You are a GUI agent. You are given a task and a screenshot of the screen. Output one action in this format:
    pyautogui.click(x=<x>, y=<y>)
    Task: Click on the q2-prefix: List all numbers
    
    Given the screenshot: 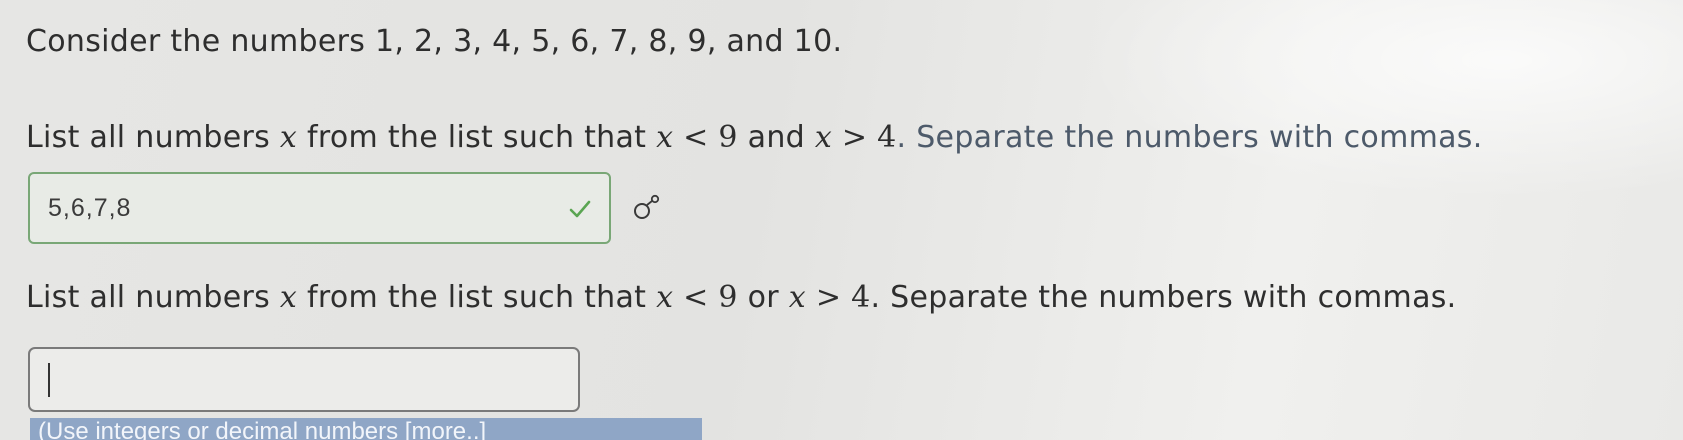 What is the action you would take?
    pyautogui.click(x=153, y=297)
    